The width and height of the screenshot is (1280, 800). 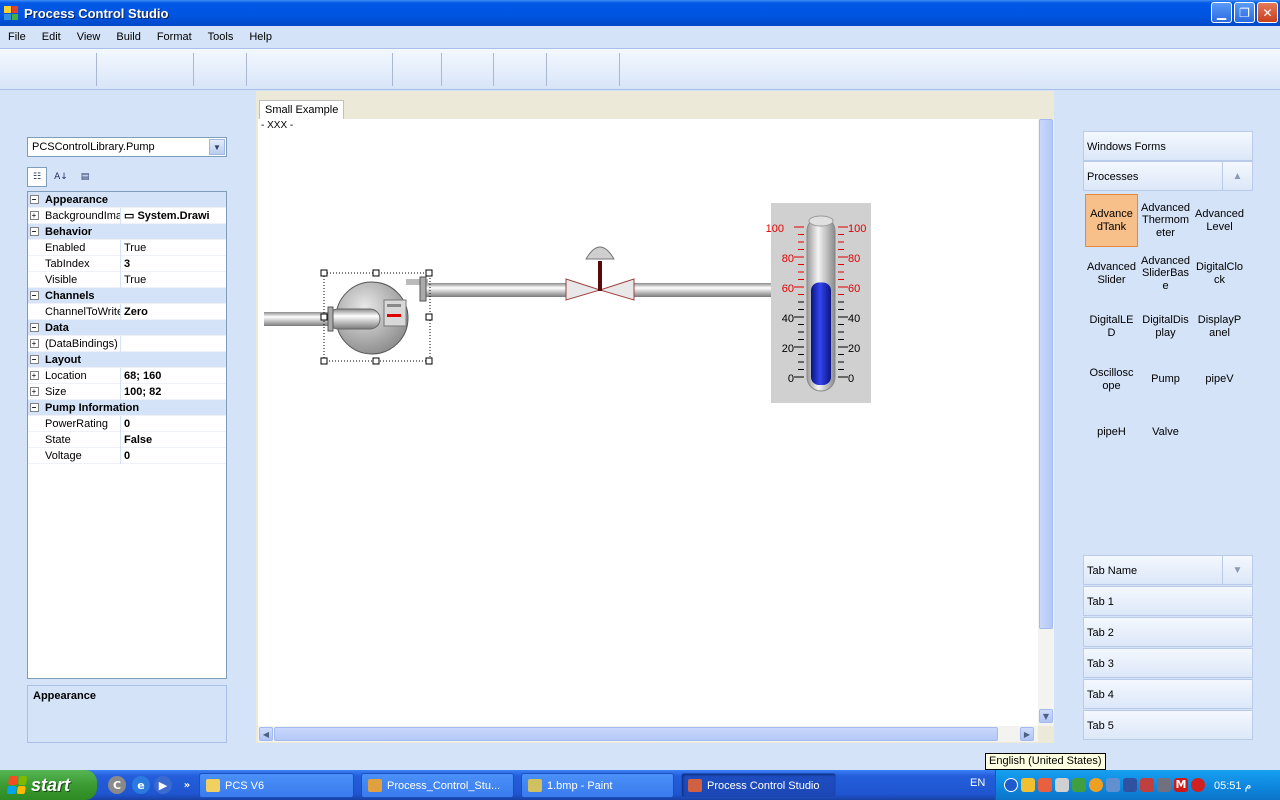 I want to click on toolbox-item-digitalled: DigitalLED, so click(x=1111, y=326).